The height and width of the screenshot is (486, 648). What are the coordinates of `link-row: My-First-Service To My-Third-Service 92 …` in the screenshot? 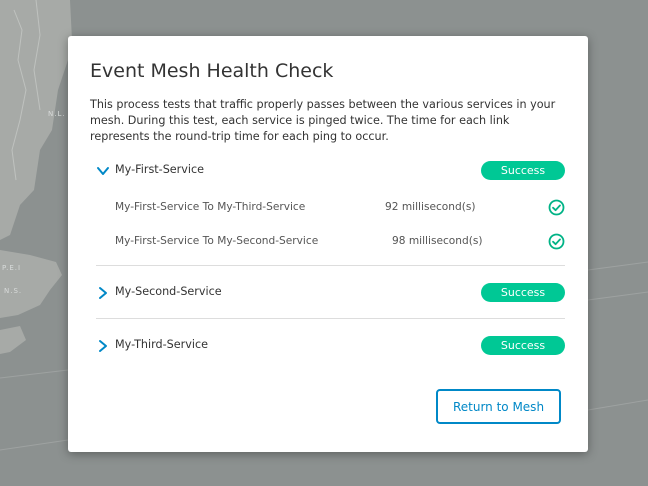 It's located at (340, 208).